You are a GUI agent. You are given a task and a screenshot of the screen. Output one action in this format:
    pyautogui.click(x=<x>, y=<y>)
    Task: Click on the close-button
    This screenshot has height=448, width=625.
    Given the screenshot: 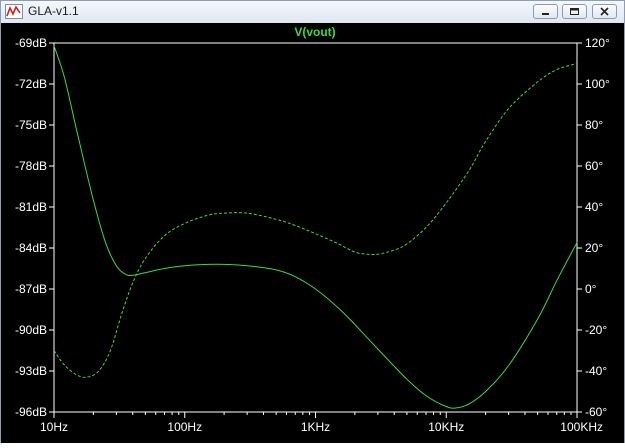 What is the action you would take?
    pyautogui.click(x=604, y=11)
    